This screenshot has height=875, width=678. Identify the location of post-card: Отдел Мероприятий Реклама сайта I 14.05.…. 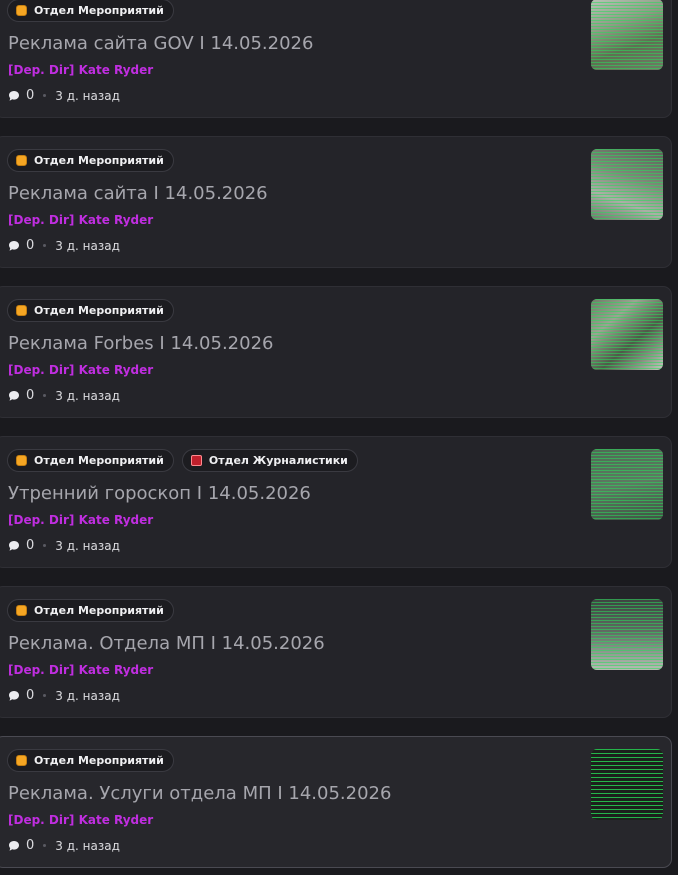
(336, 202).